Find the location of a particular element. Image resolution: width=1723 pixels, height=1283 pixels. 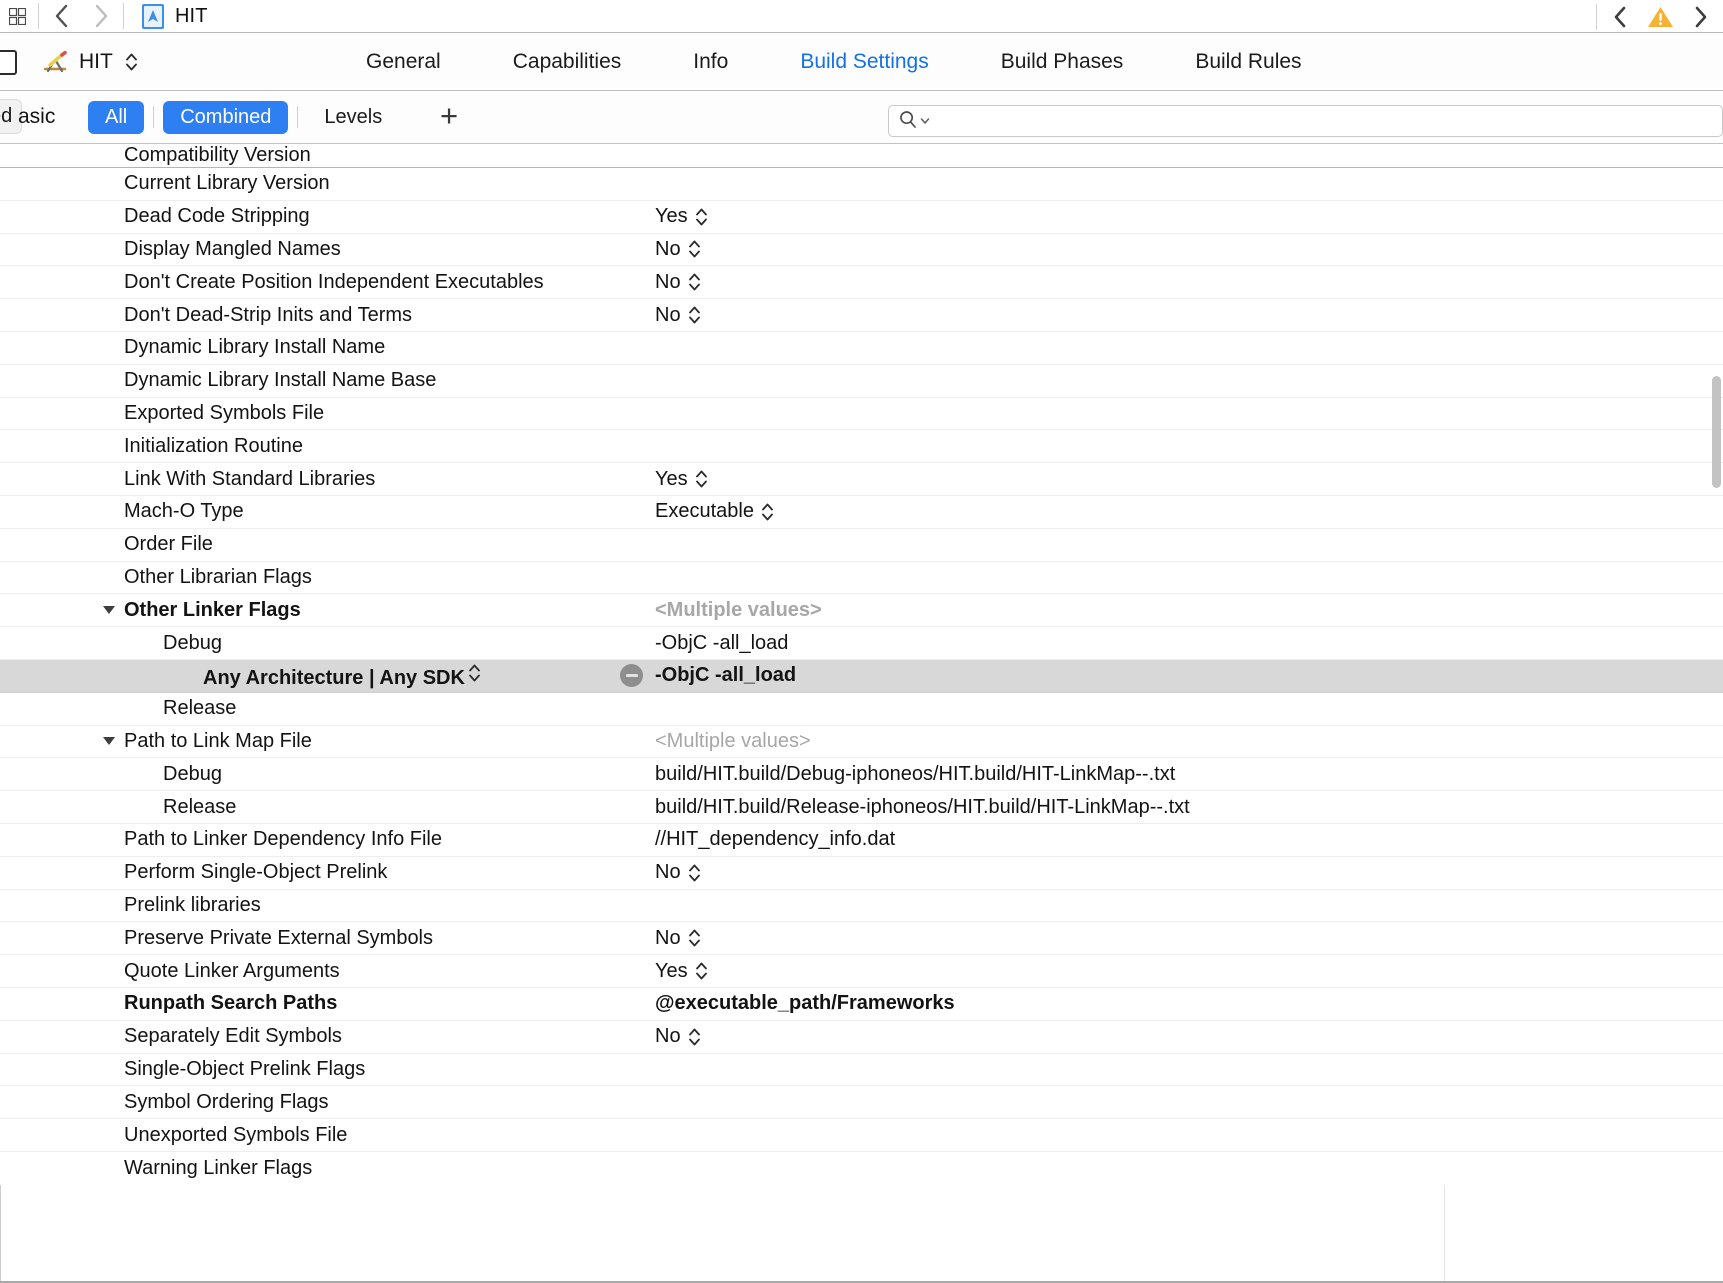

setting-name-label: Dead Code Stripping is located at coordinates (217, 216).